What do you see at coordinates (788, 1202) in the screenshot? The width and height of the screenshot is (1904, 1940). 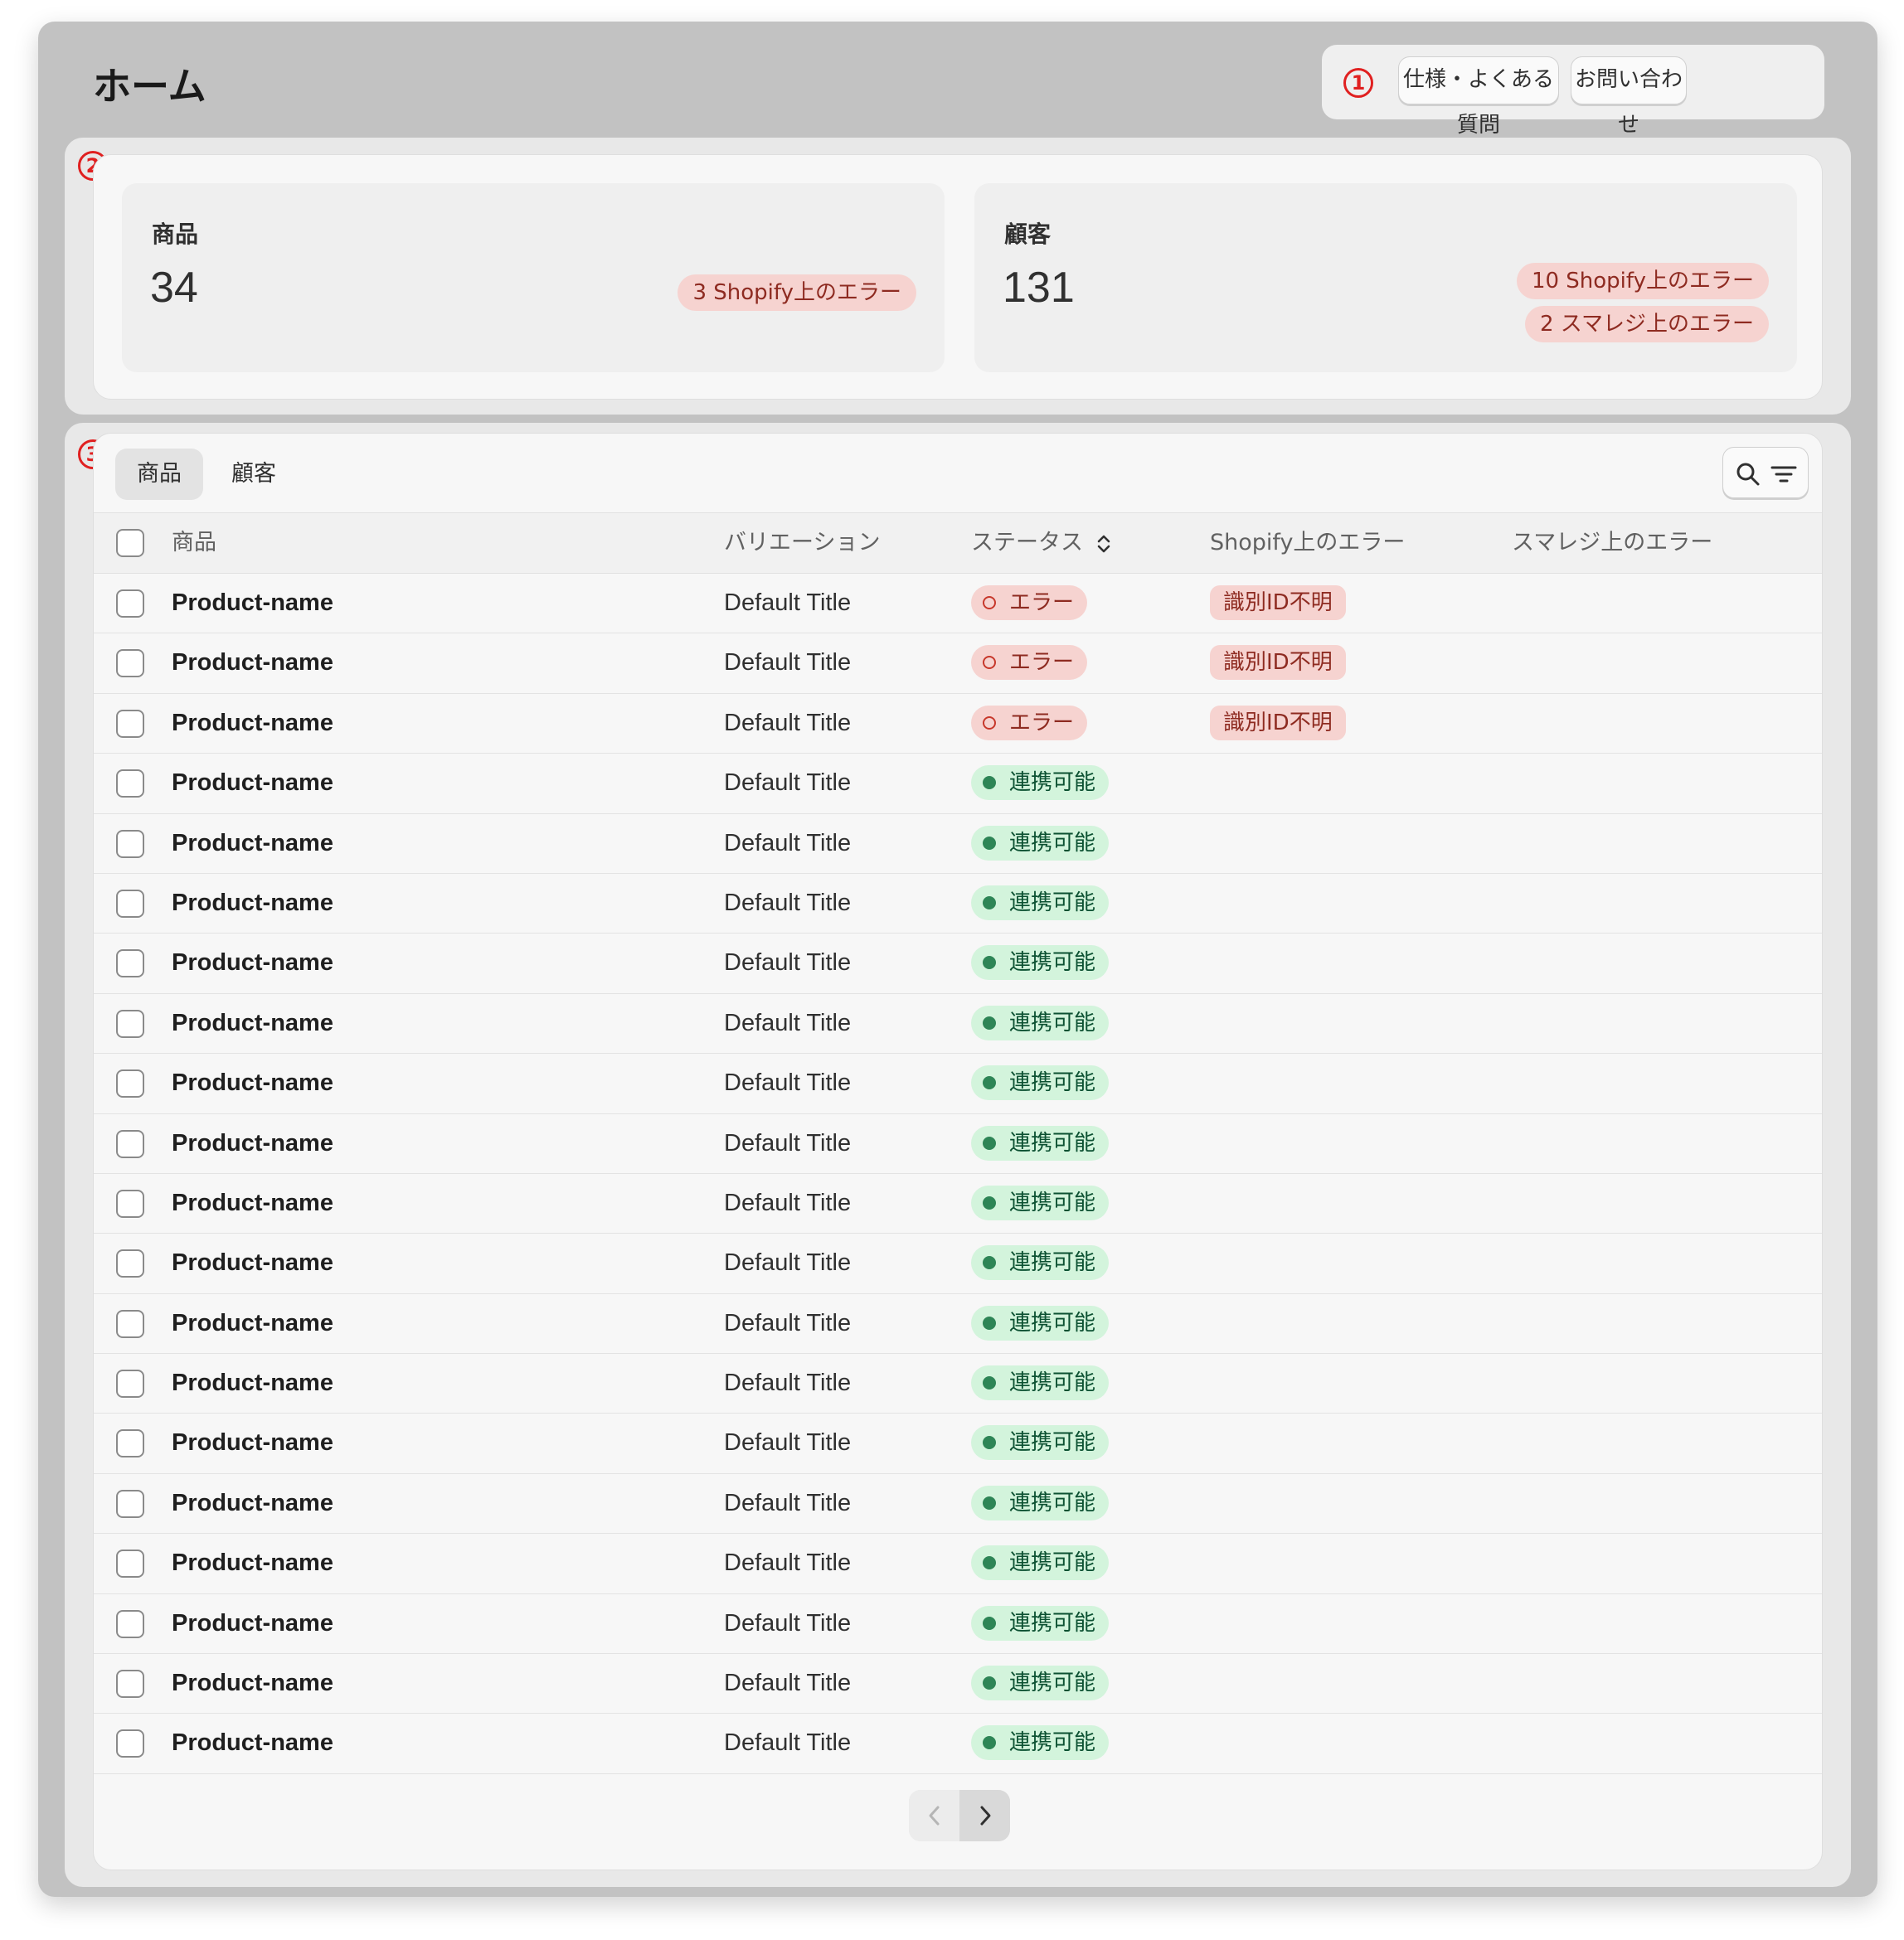 I see `variation: Default Title` at bounding box center [788, 1202].